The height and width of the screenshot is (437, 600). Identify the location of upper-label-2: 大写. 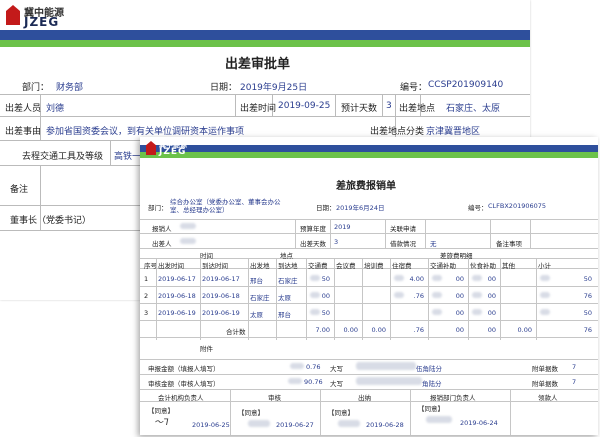
(336, 384).